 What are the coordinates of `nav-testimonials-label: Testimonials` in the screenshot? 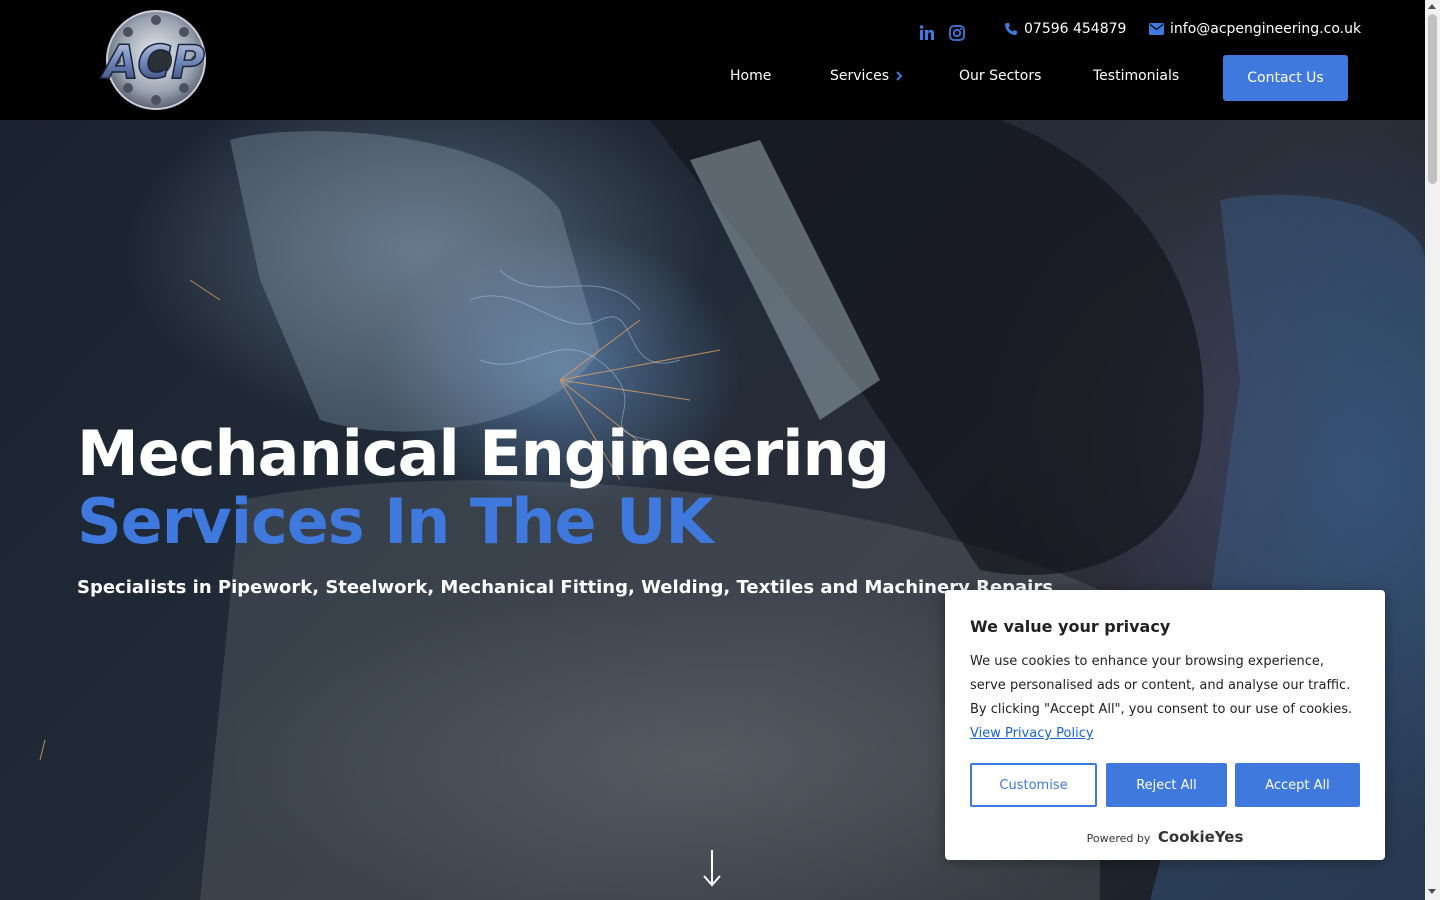 It's located at (1136, 76).